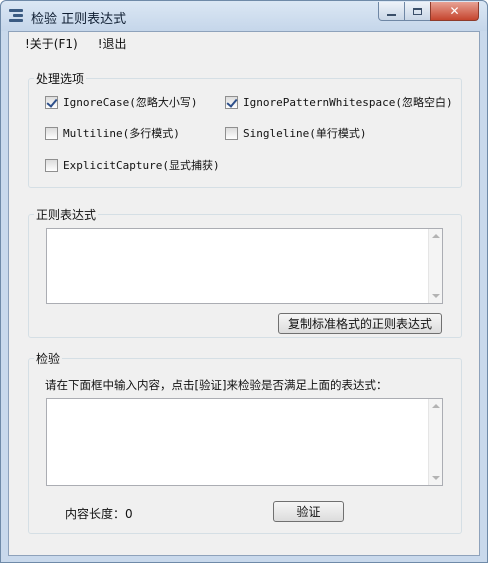 Image resolution: width=488 pixels, height=563 pixels. Describe the element at coordinates (48, 359) in the screenshot. I see `verify-legend: 检验` at that location.